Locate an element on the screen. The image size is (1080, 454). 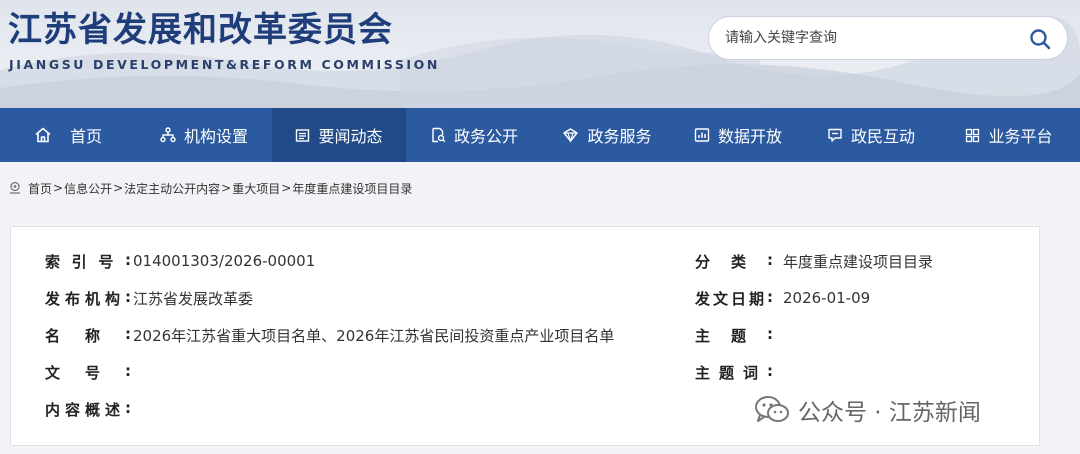
category-value: 年度重点建设项目目录 is located at coordinates (858, 261).